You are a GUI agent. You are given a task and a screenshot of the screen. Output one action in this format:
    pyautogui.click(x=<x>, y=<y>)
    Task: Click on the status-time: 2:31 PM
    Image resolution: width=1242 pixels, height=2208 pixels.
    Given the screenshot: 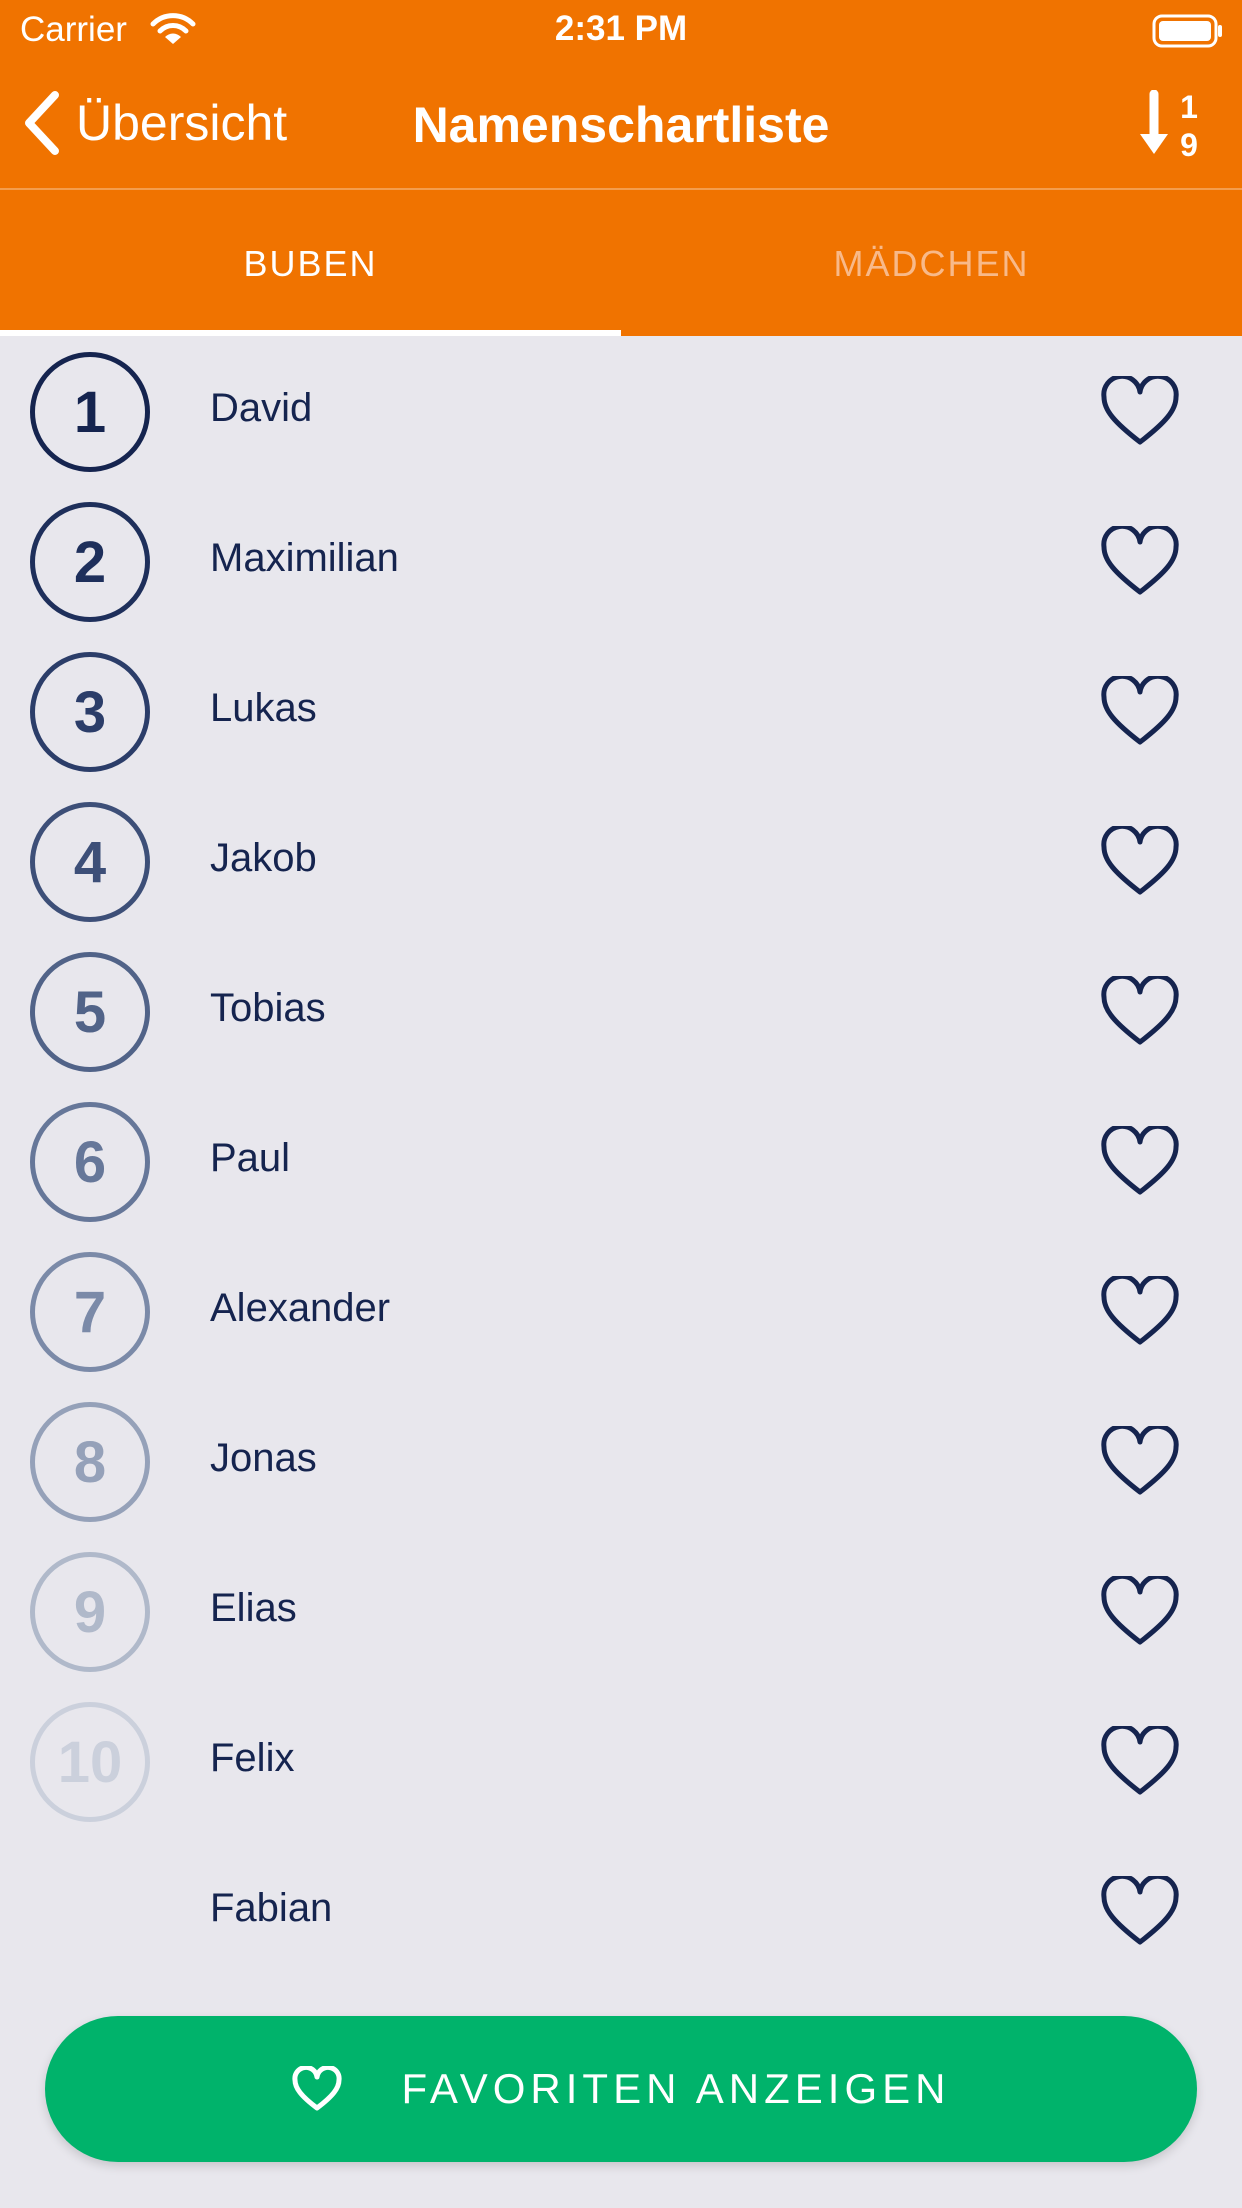 What is the action you would take?
    pyautogui.click(x=621, y=28)
    